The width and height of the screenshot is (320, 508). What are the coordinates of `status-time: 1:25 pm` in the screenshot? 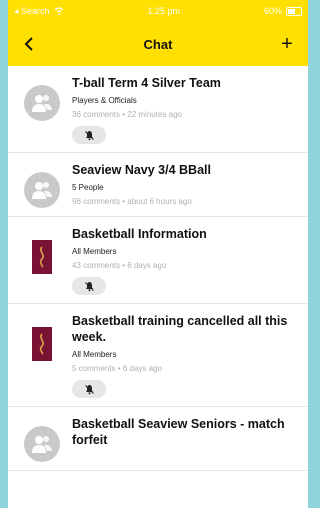 It's located at (164, 11).